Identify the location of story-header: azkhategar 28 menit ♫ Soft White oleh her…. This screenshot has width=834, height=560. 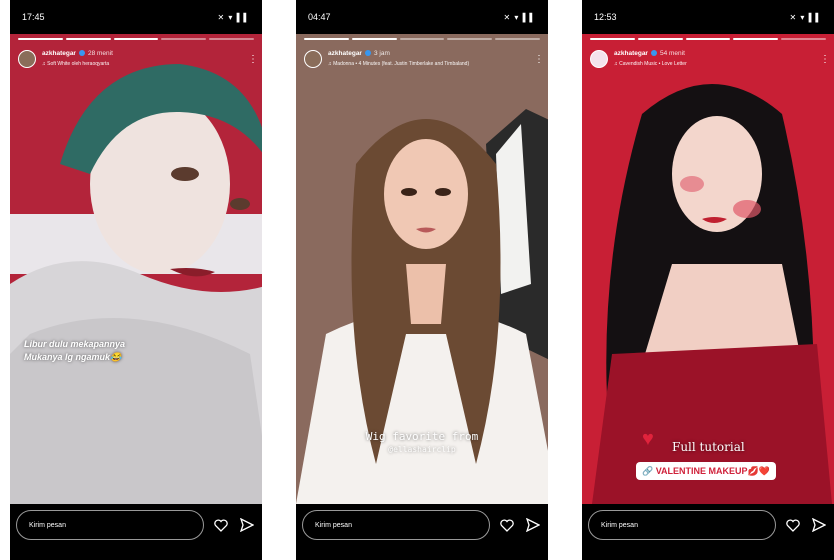
(138, 59).